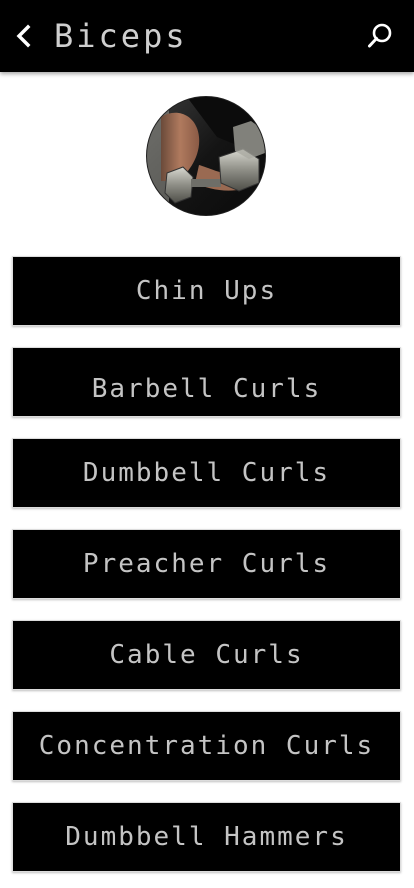 This screenshot has height=888, width=414. I want to click on page-title: Biceps, so click(121, 36).